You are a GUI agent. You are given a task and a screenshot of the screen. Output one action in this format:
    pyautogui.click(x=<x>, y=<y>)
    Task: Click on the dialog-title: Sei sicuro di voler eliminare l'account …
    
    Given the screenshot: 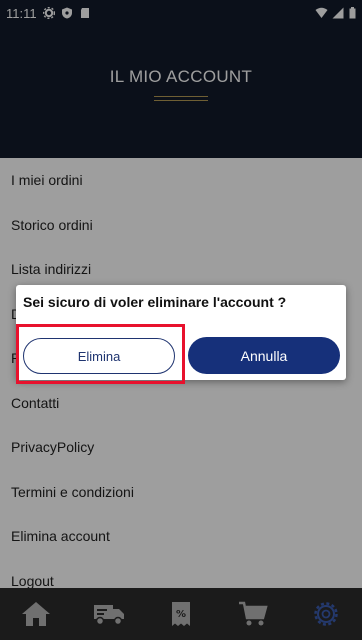 What is the action you would take?
    pyautogui.click(x=155, y=302)
    